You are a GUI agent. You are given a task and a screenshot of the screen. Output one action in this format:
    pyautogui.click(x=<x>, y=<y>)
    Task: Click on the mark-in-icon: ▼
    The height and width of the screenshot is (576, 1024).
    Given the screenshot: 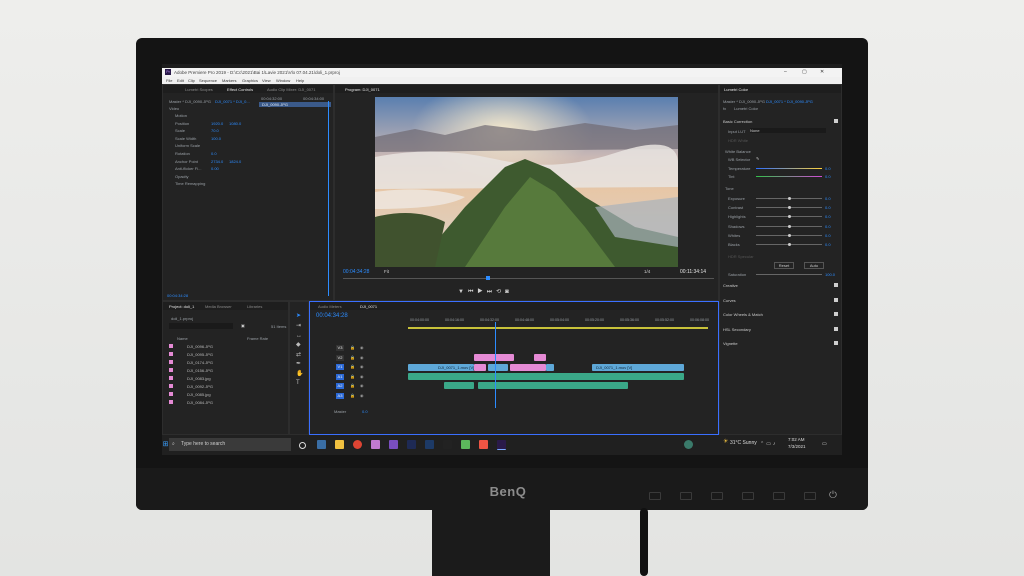 What is the action you would take?
    pyautogui.click(x=463, y=292)
    